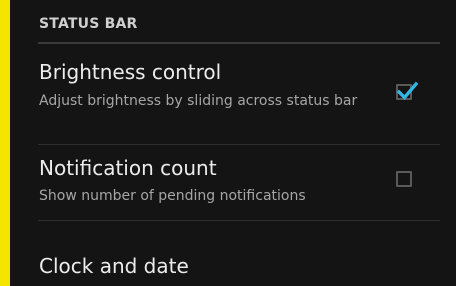  What do you see at coordinates (404, 179) in the screenshot?
I see `notification-count-checkbox` at bounding box center [404, 179].